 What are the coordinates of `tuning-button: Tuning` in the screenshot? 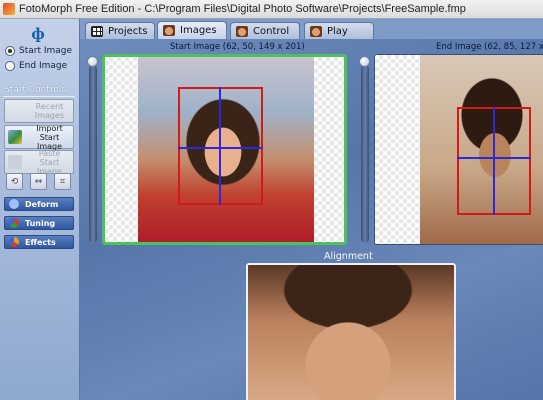 It's located at (39, 223).